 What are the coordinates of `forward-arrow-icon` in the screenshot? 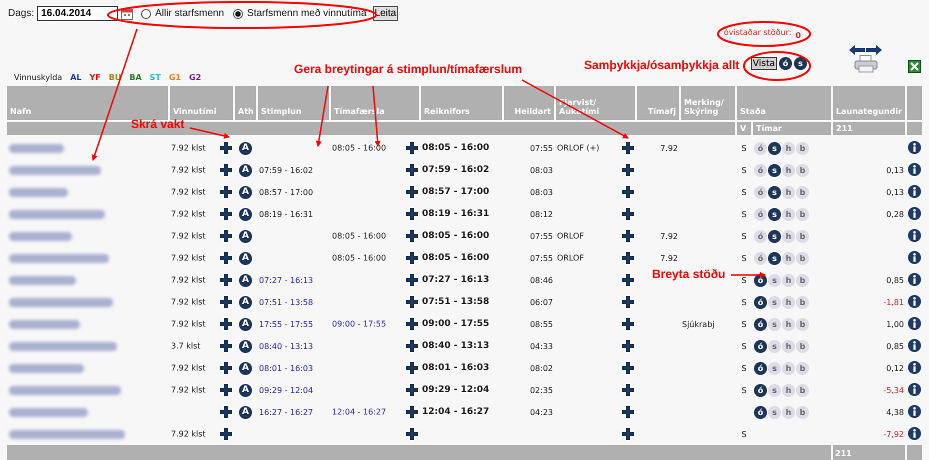 It's located at (874, 50).